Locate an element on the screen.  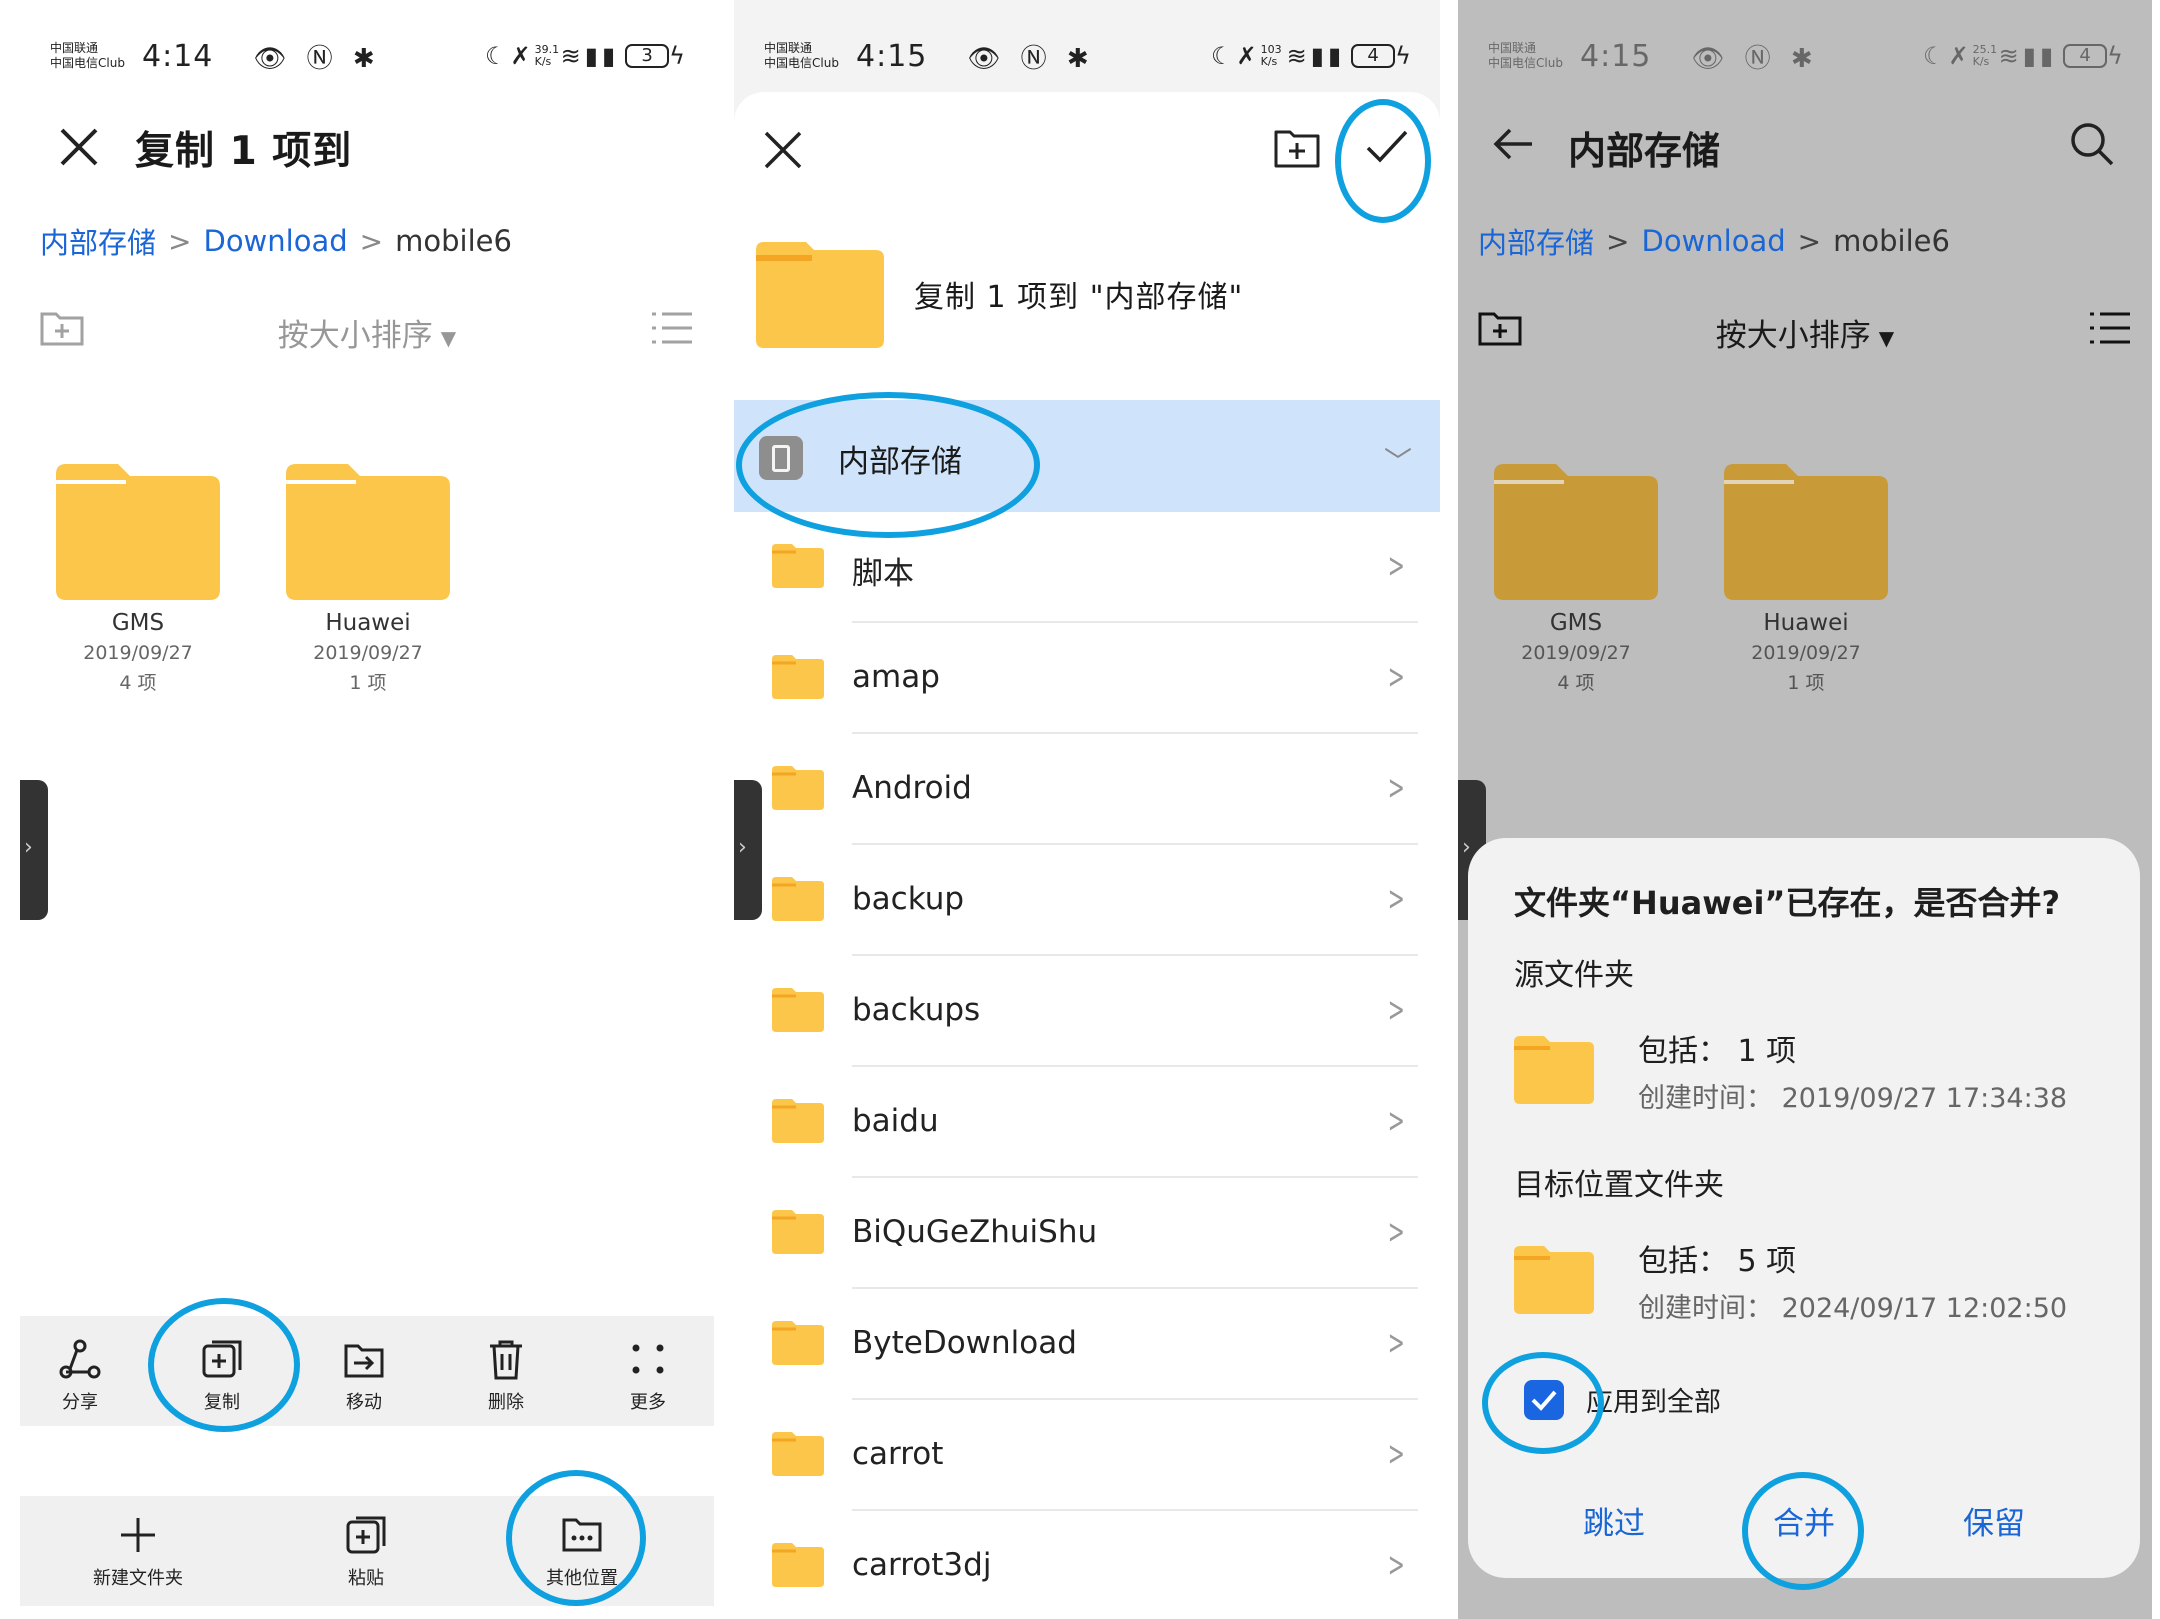
source-include: 包括： 1 项 is located at coordinates (1717, 1051).